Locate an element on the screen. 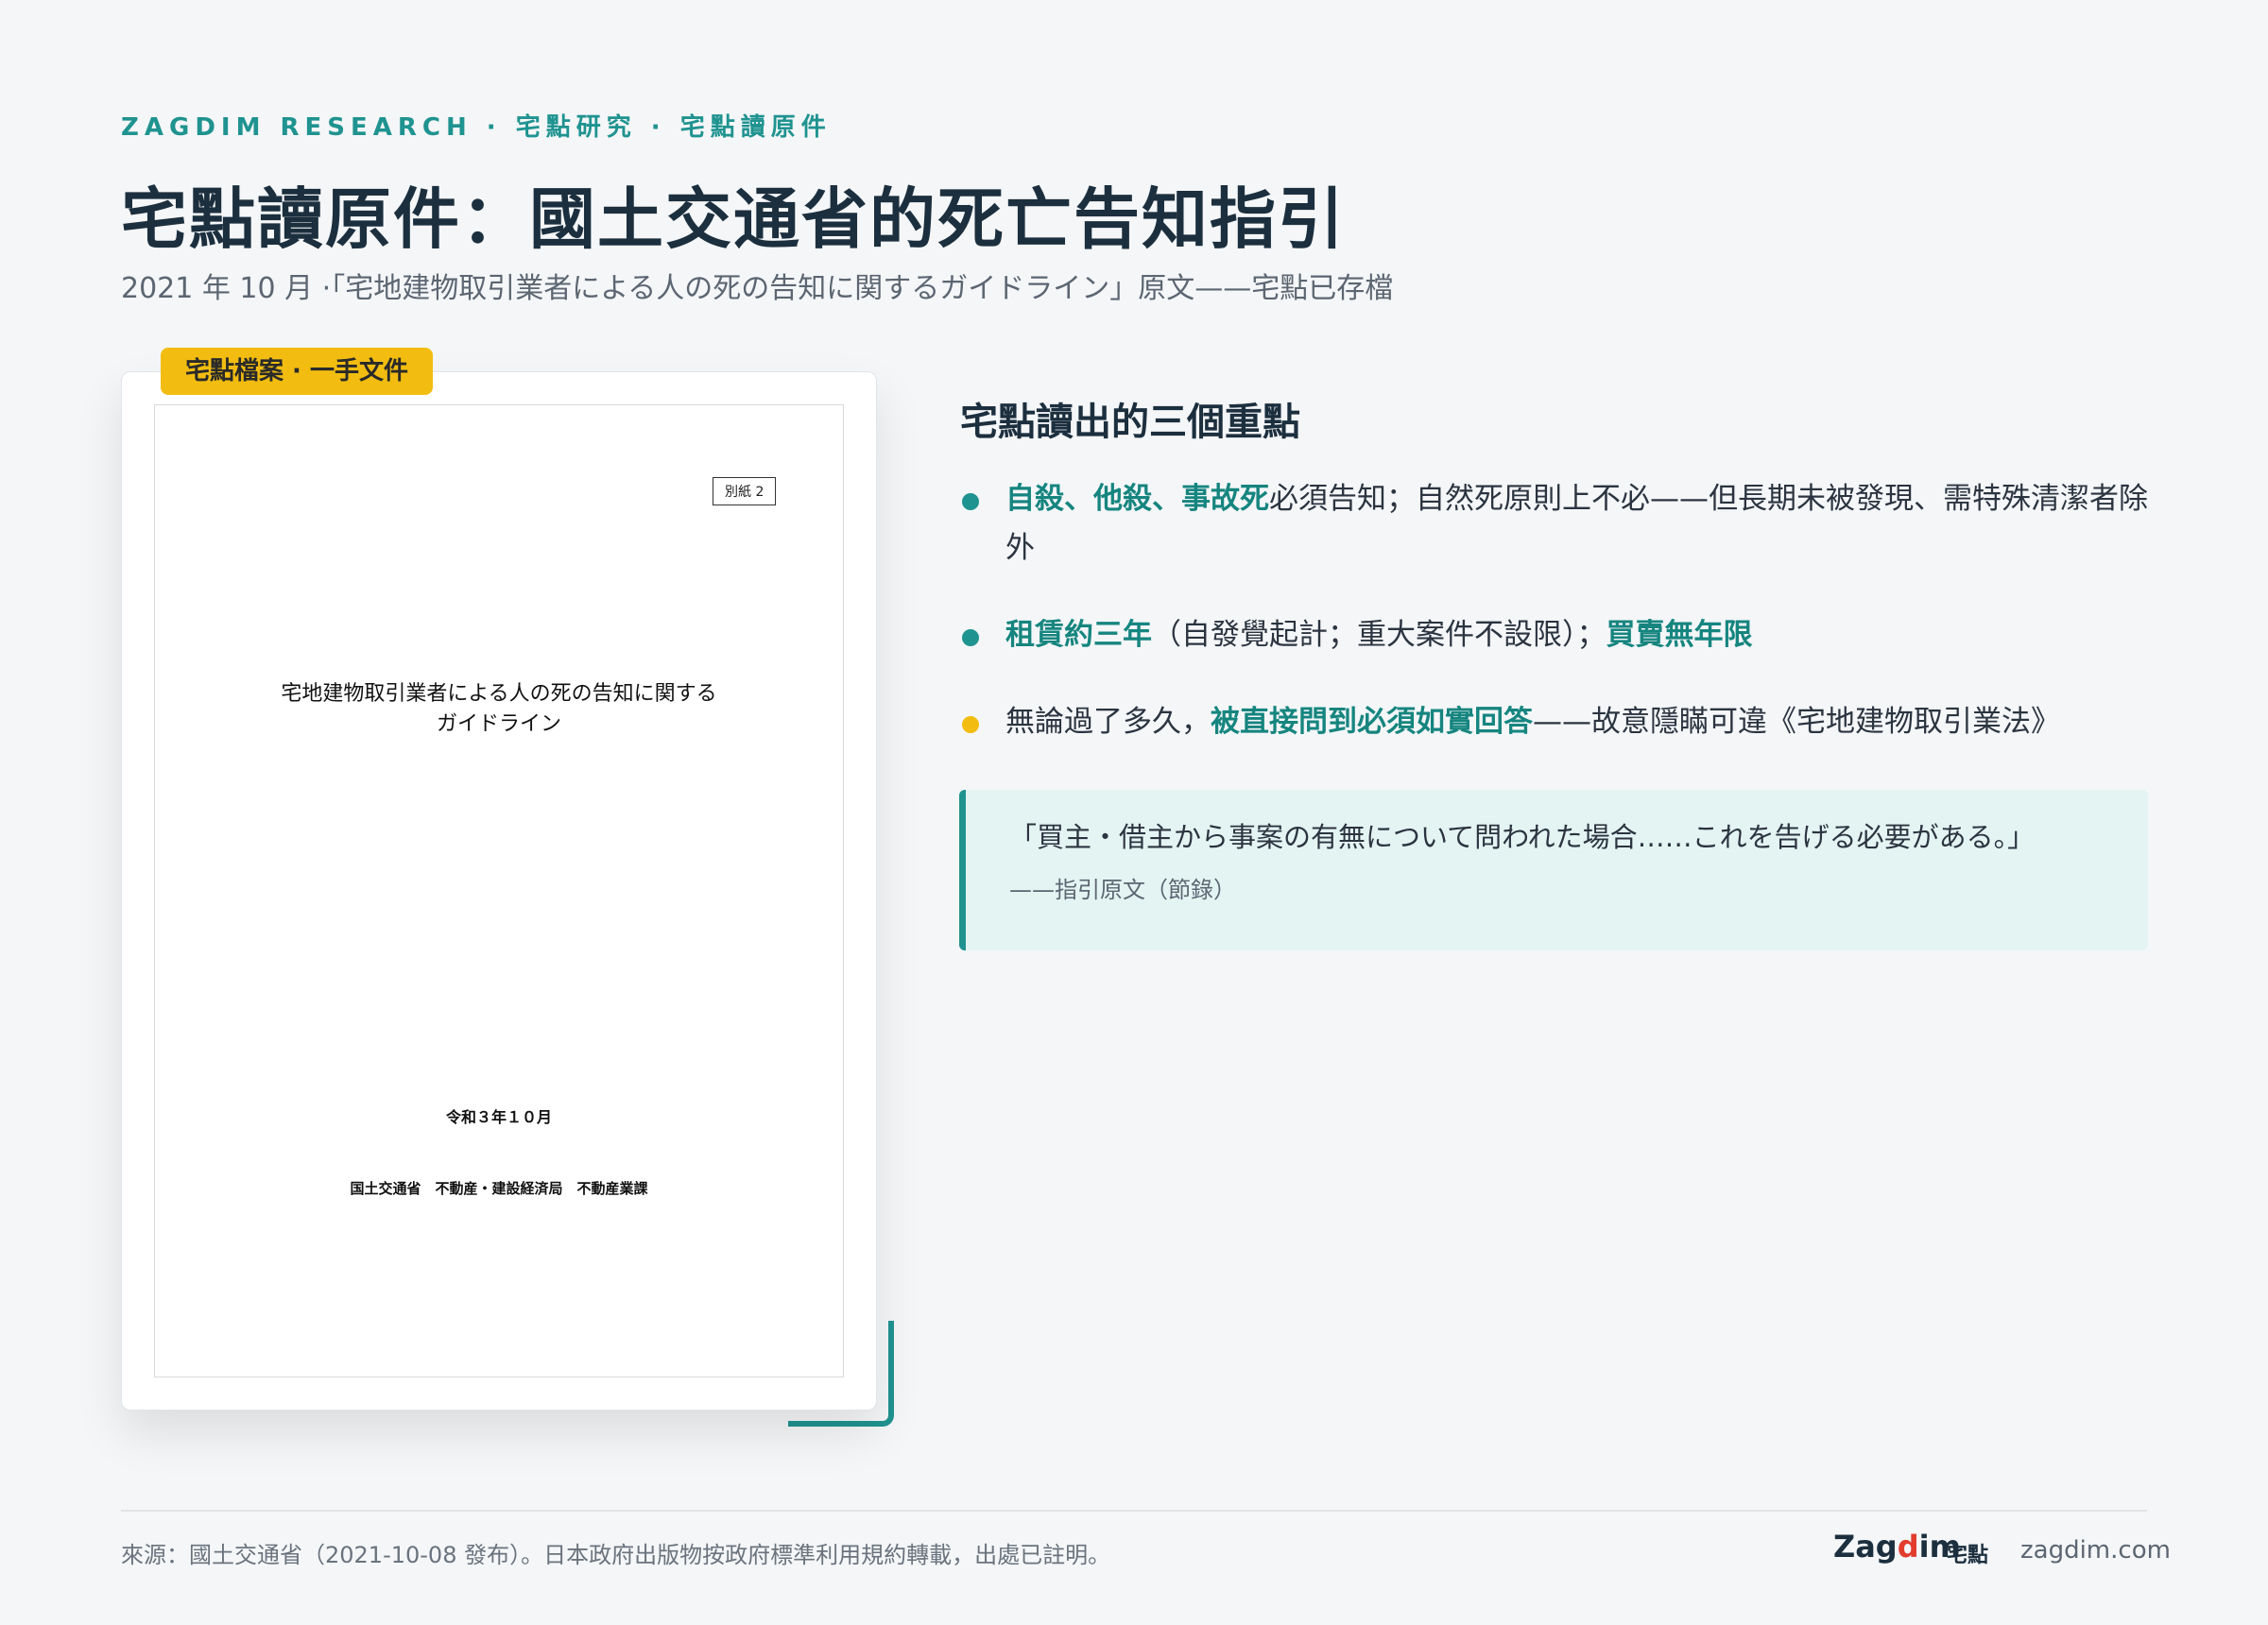  document-title-line2: ガイドライン is located at coordinates (498, 724).